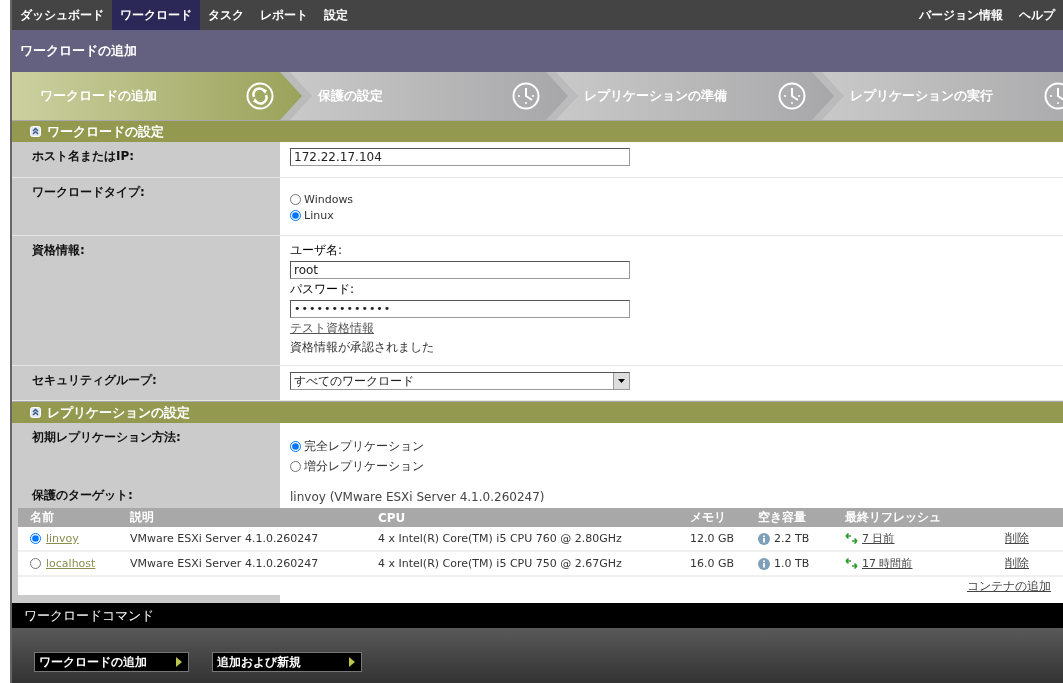 The height and width of the screenshot is (683, 1063). What do you see at coordinates (82, 495) in the screenshot?
I see `field-label: 保護のターゲット:` at bounding box center [82, 495].